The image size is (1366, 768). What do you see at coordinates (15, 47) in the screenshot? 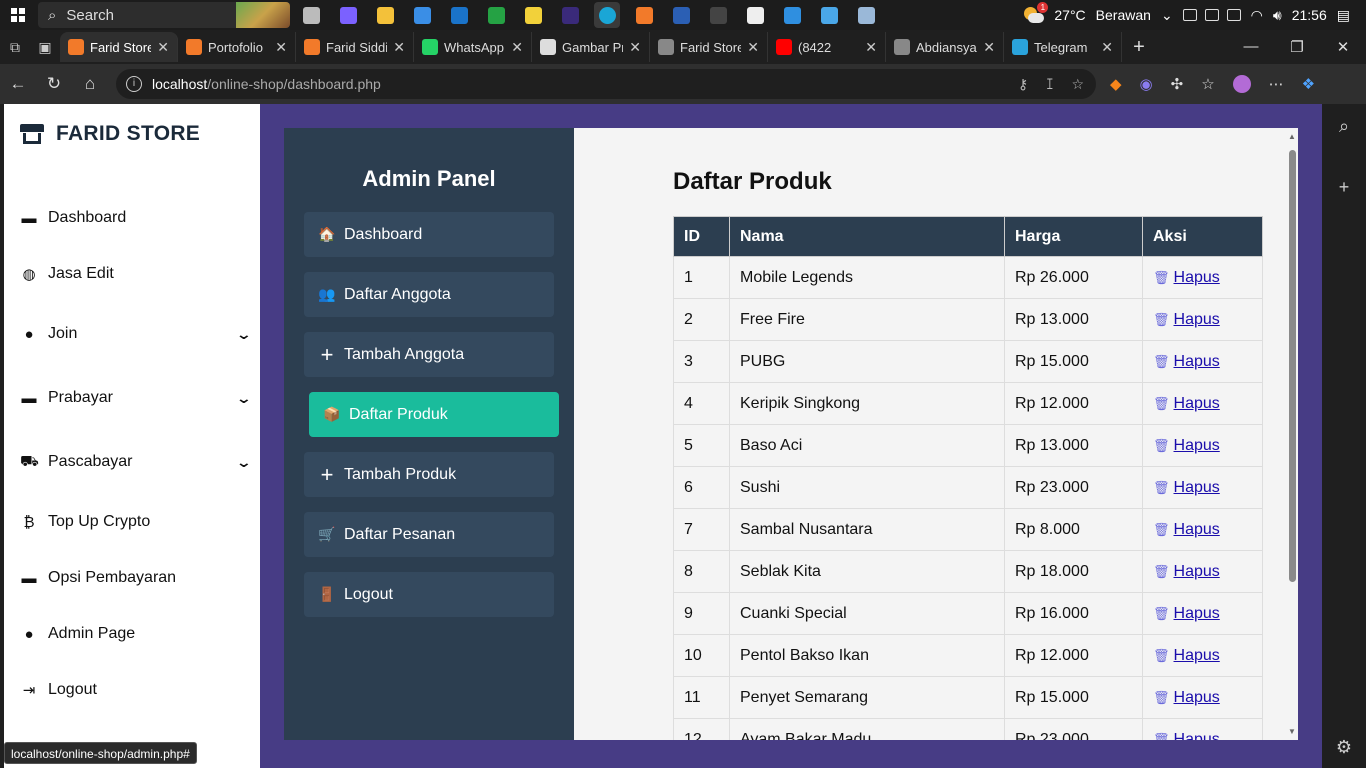
I see `workspaces-icon: ⧉` at bounding box center [15, 47].